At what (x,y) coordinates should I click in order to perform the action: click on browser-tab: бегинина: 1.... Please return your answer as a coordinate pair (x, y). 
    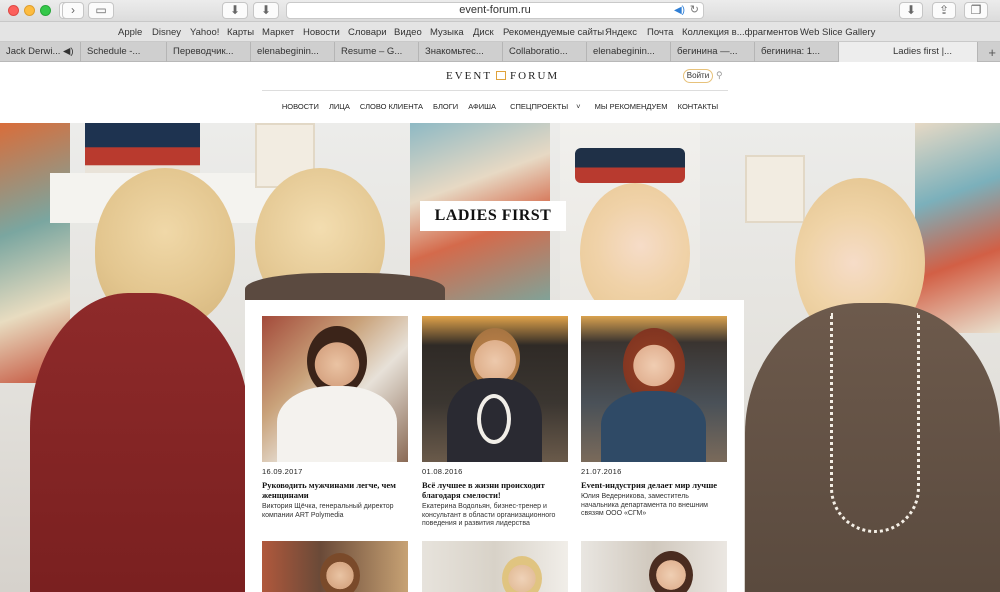
    Looking at the image, I should click on (797, 52).